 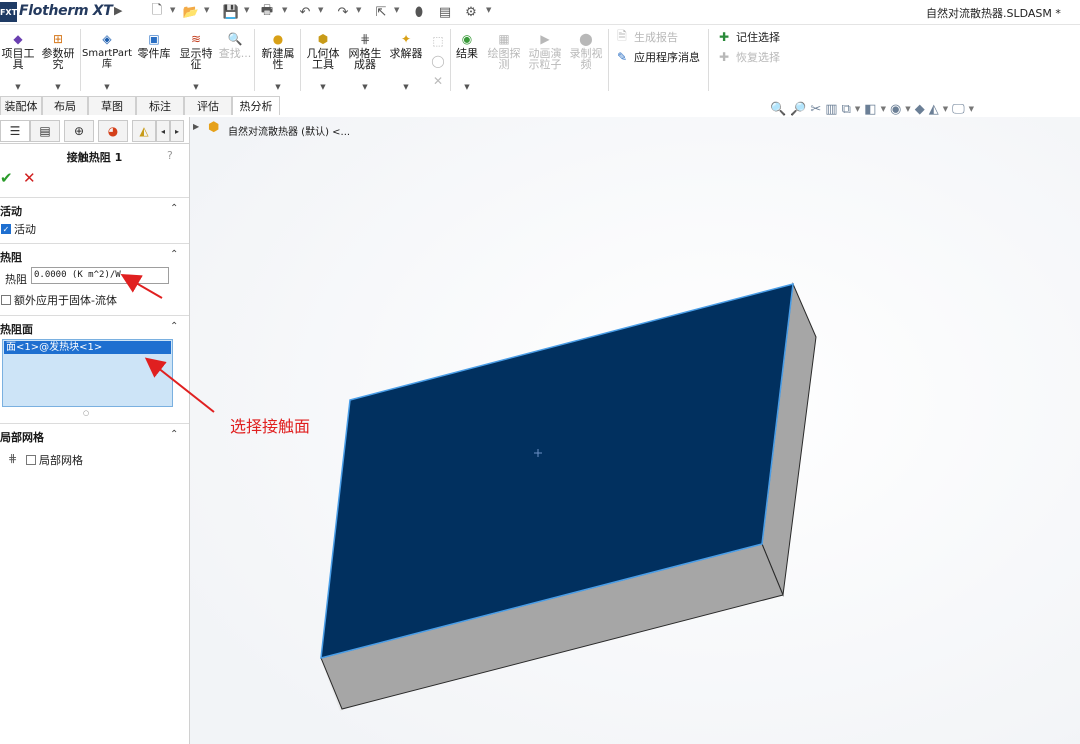 What do you see at coordinates (657, 57) in the screenshot?
I see `app-messages-button: ✎ 应用程序消息` at bounding box center [657, 57].